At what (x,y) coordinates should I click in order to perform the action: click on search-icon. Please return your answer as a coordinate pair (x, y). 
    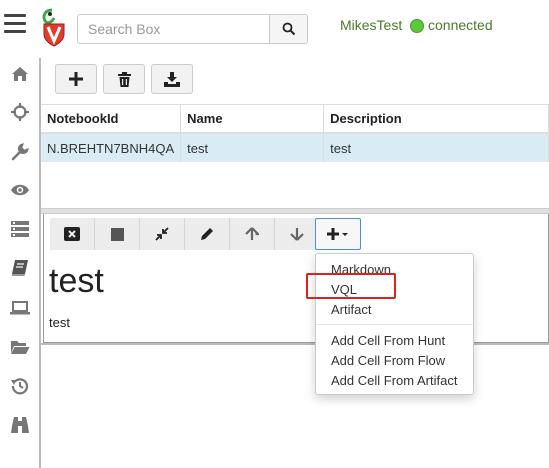
    Looking at the image, I should click on (288, 29).